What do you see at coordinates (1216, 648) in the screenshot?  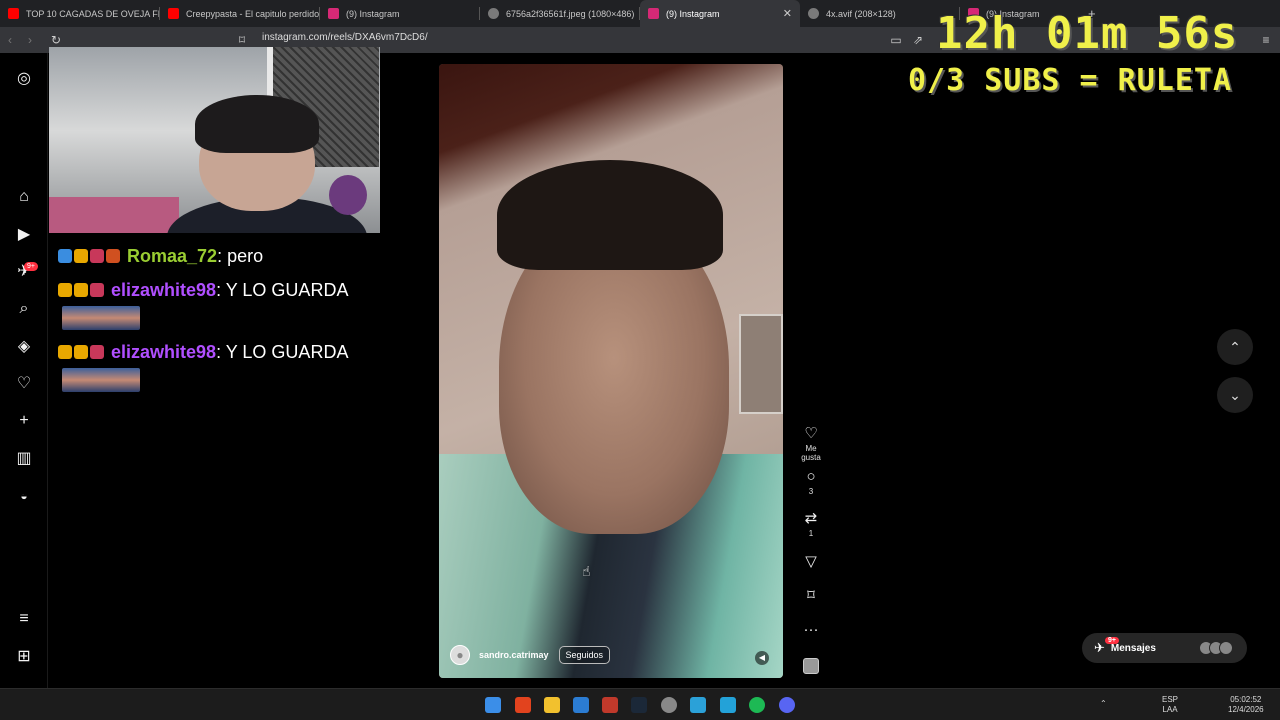 I see `messages-avatars` at bounding box center [1216, 648].